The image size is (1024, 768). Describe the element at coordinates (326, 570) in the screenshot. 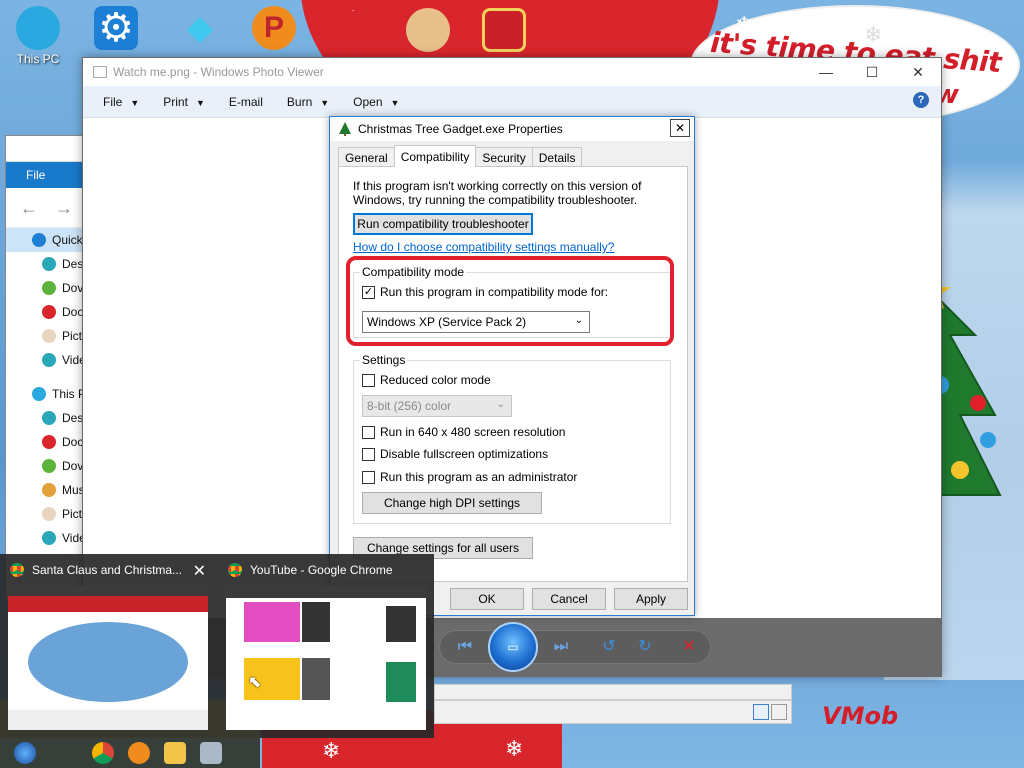

I see `preview-title-bar: YouTube - Google Chrome` at that location.